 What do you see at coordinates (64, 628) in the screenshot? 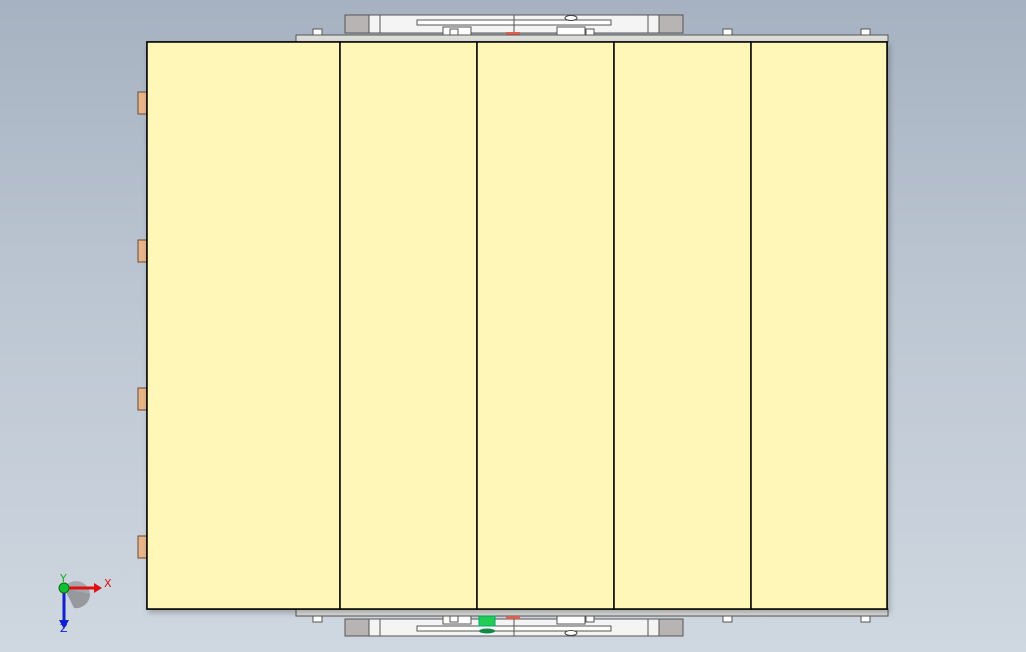
I see `z-axis-label: Z` at bounding box center [64, 628].